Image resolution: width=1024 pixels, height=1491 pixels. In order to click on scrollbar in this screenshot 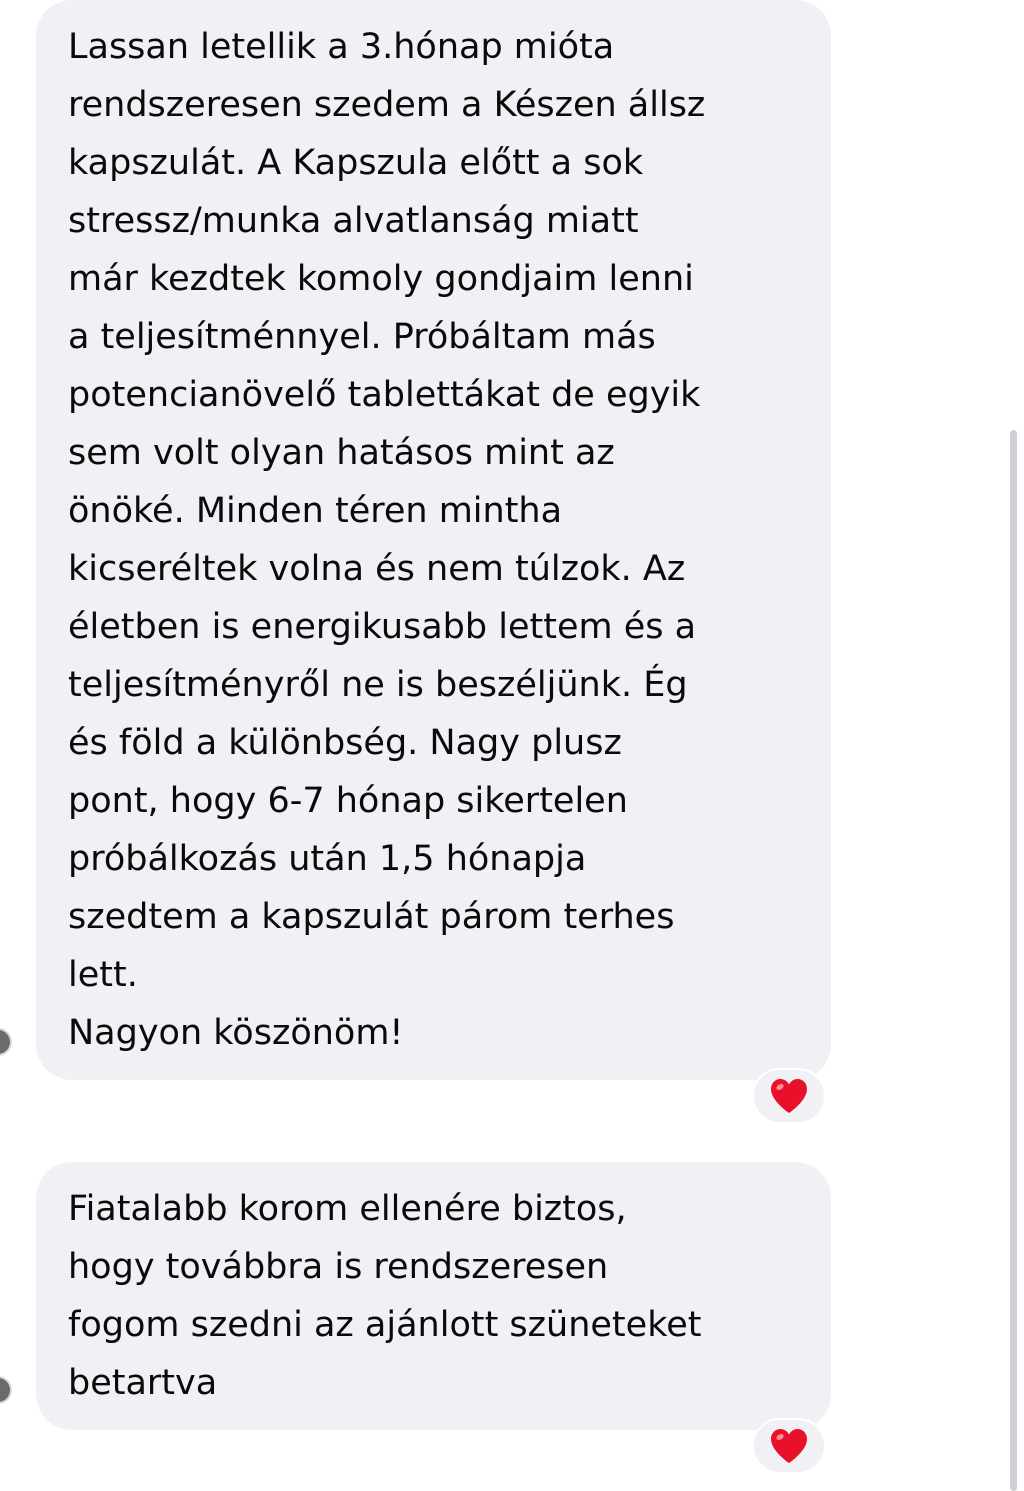, I will do `click(1013, 960)`.